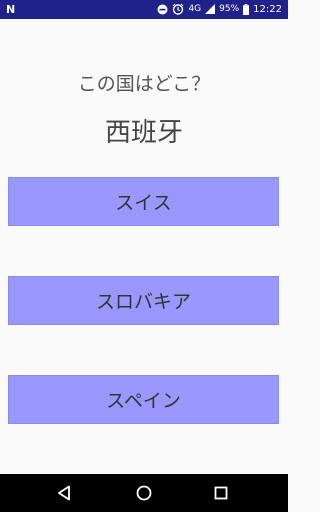 Image resolution: width=320 pixels, height=512 pixels. I want to click on status-bar: N 4G 95% 12:22, so click(144, 9).